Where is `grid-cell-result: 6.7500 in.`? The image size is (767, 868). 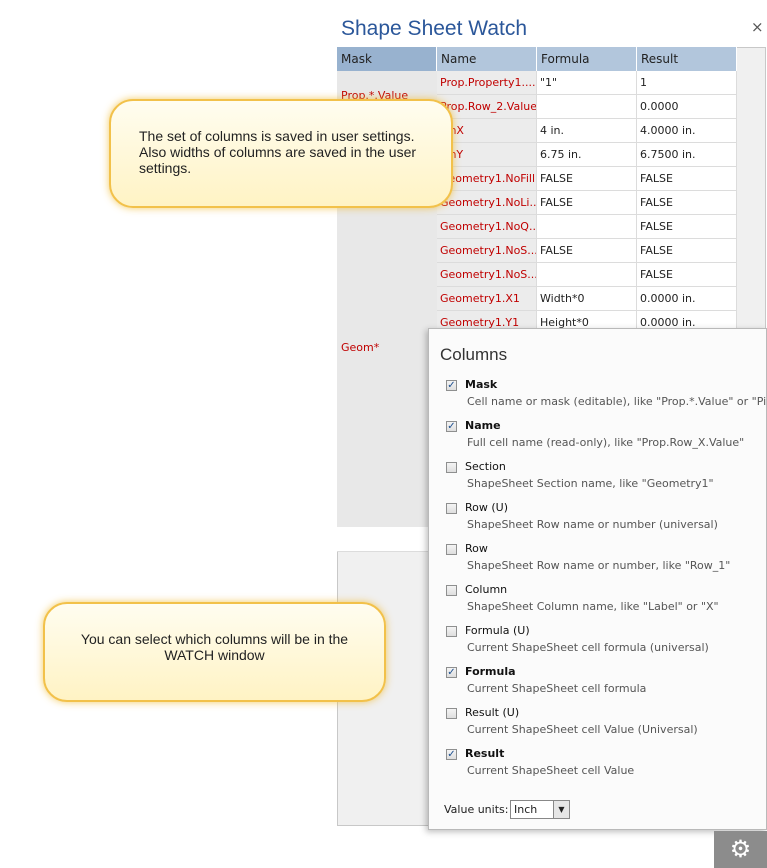 grid-cell-result: 6.7500 in. is located at coordinates (687, 155).